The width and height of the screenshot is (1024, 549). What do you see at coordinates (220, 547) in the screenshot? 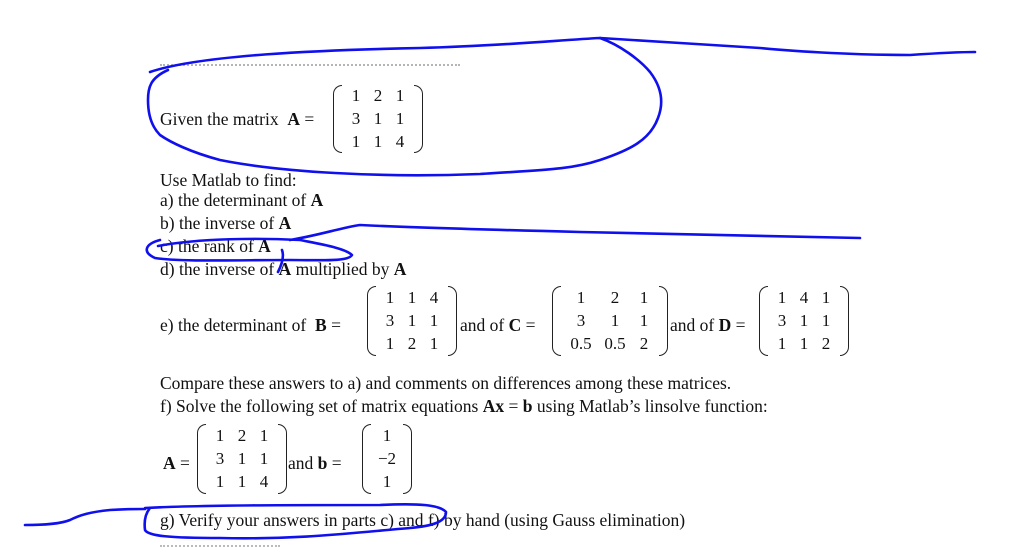
I see `cut-off-text-bottom` at bounding box center [220, 547].